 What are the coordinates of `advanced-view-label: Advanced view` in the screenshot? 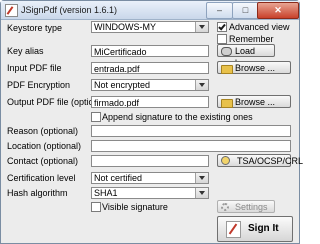 It's located at (259, 27).